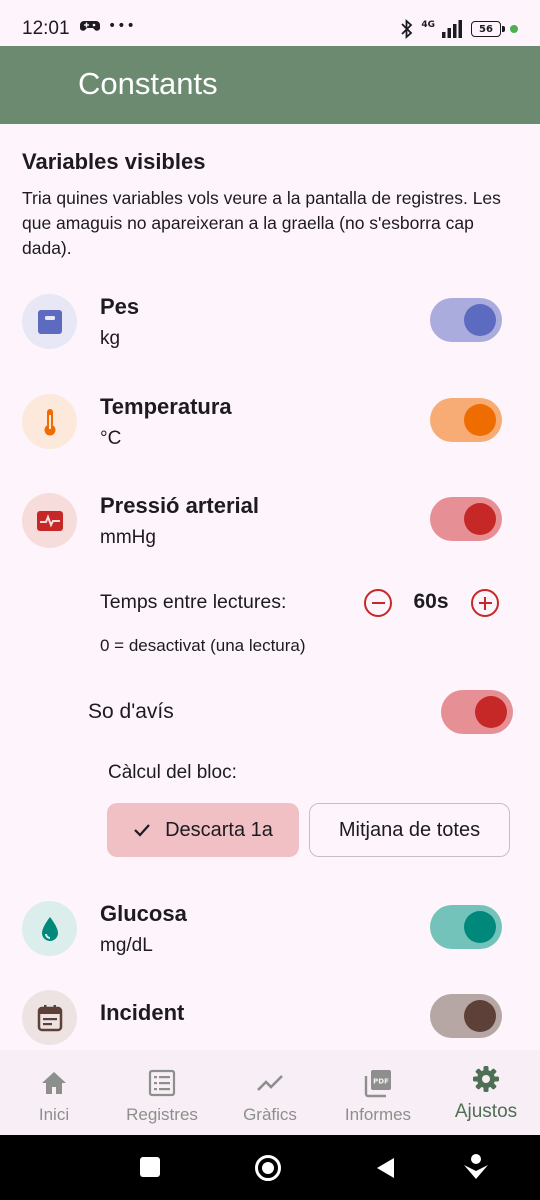 This screenshot has width=540, height=1200. I want to click on thermometer-icon, so click(49, 421).